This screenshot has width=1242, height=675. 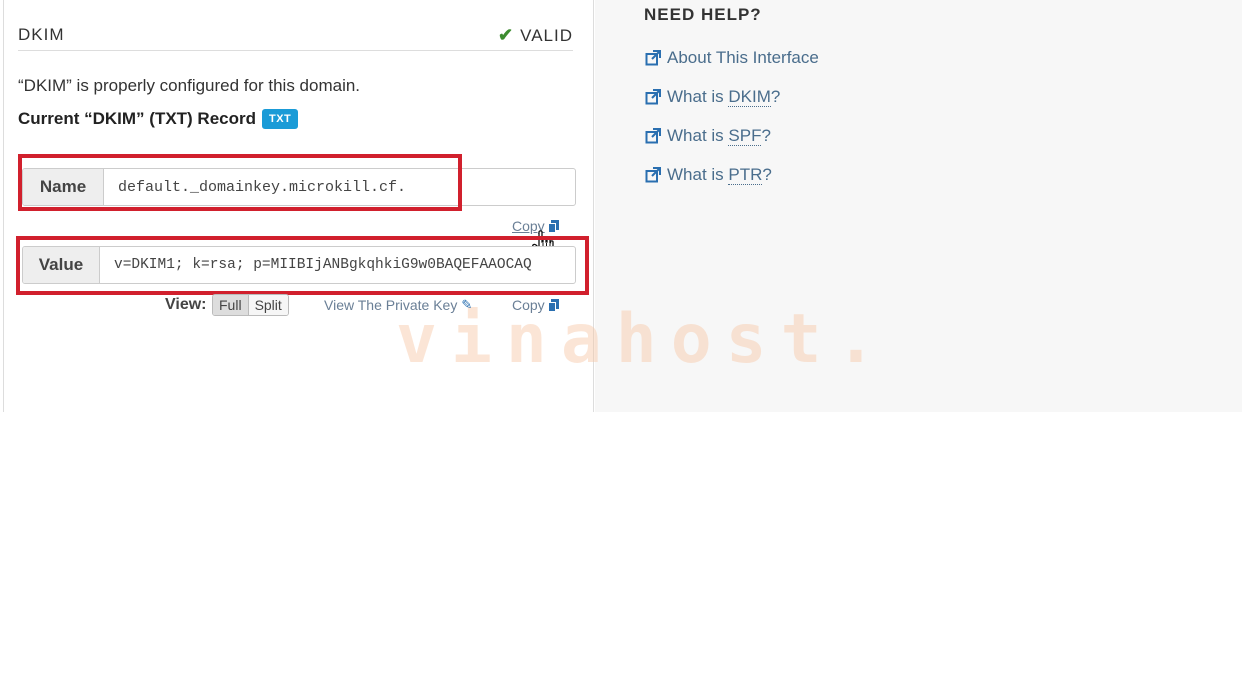 What do you see at coordinates (280, 119) in the screenshot?
I see `txt-badge: TXT` at bounding box center [280, 119].